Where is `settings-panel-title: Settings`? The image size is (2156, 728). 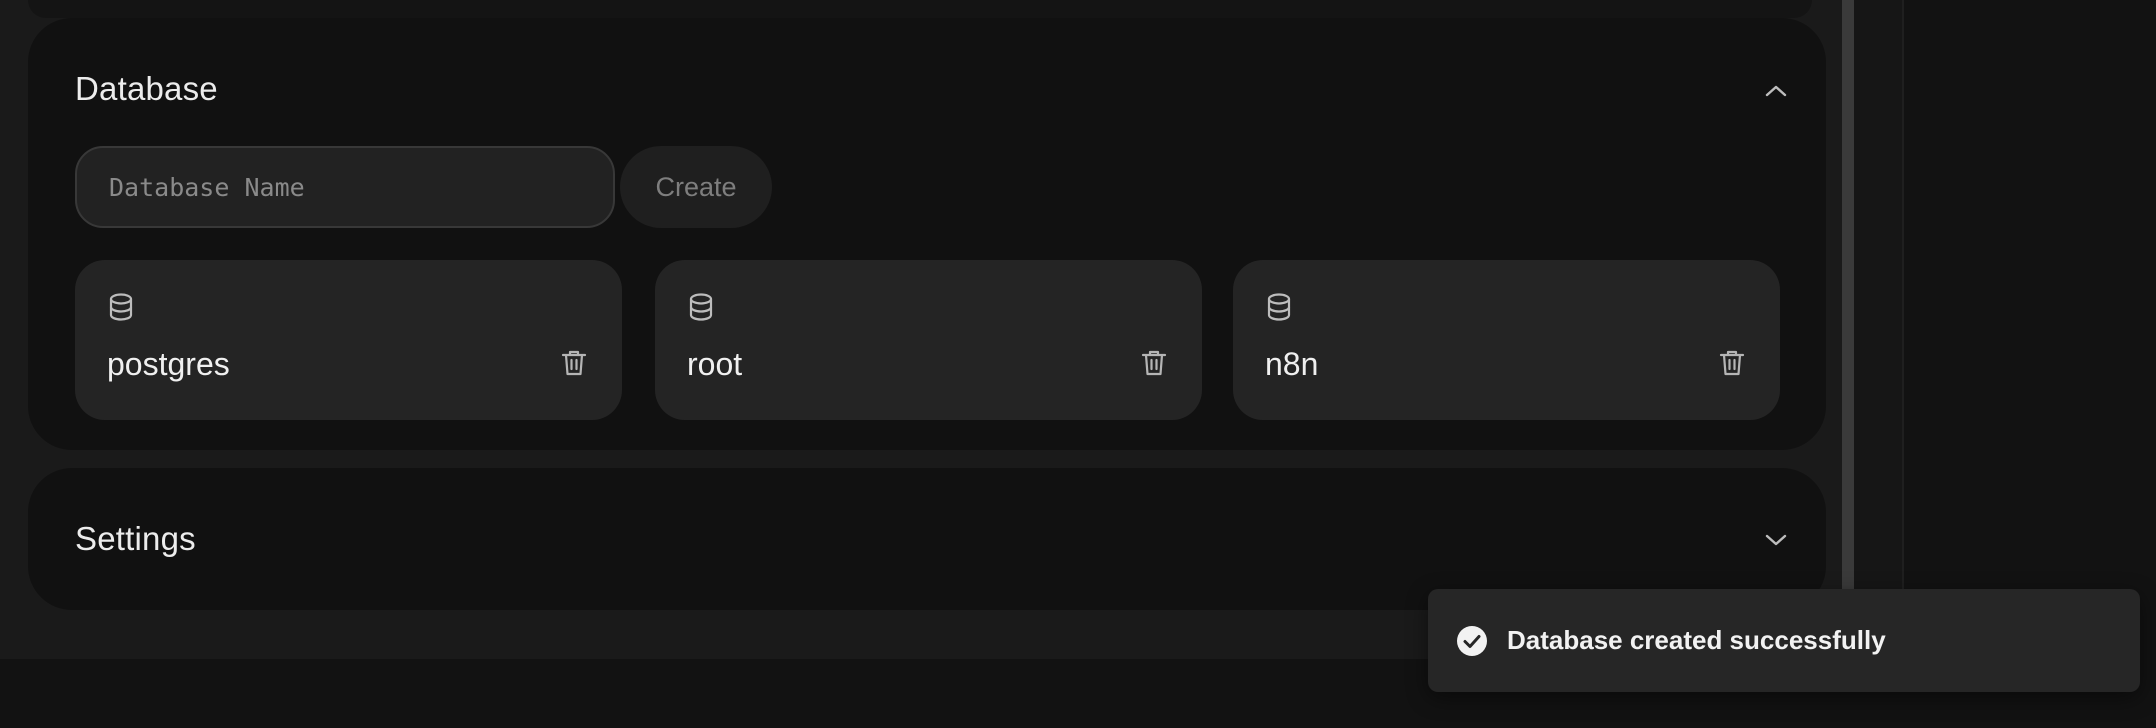
settings-panel-title: Settings is located at coordinates (135, 538).